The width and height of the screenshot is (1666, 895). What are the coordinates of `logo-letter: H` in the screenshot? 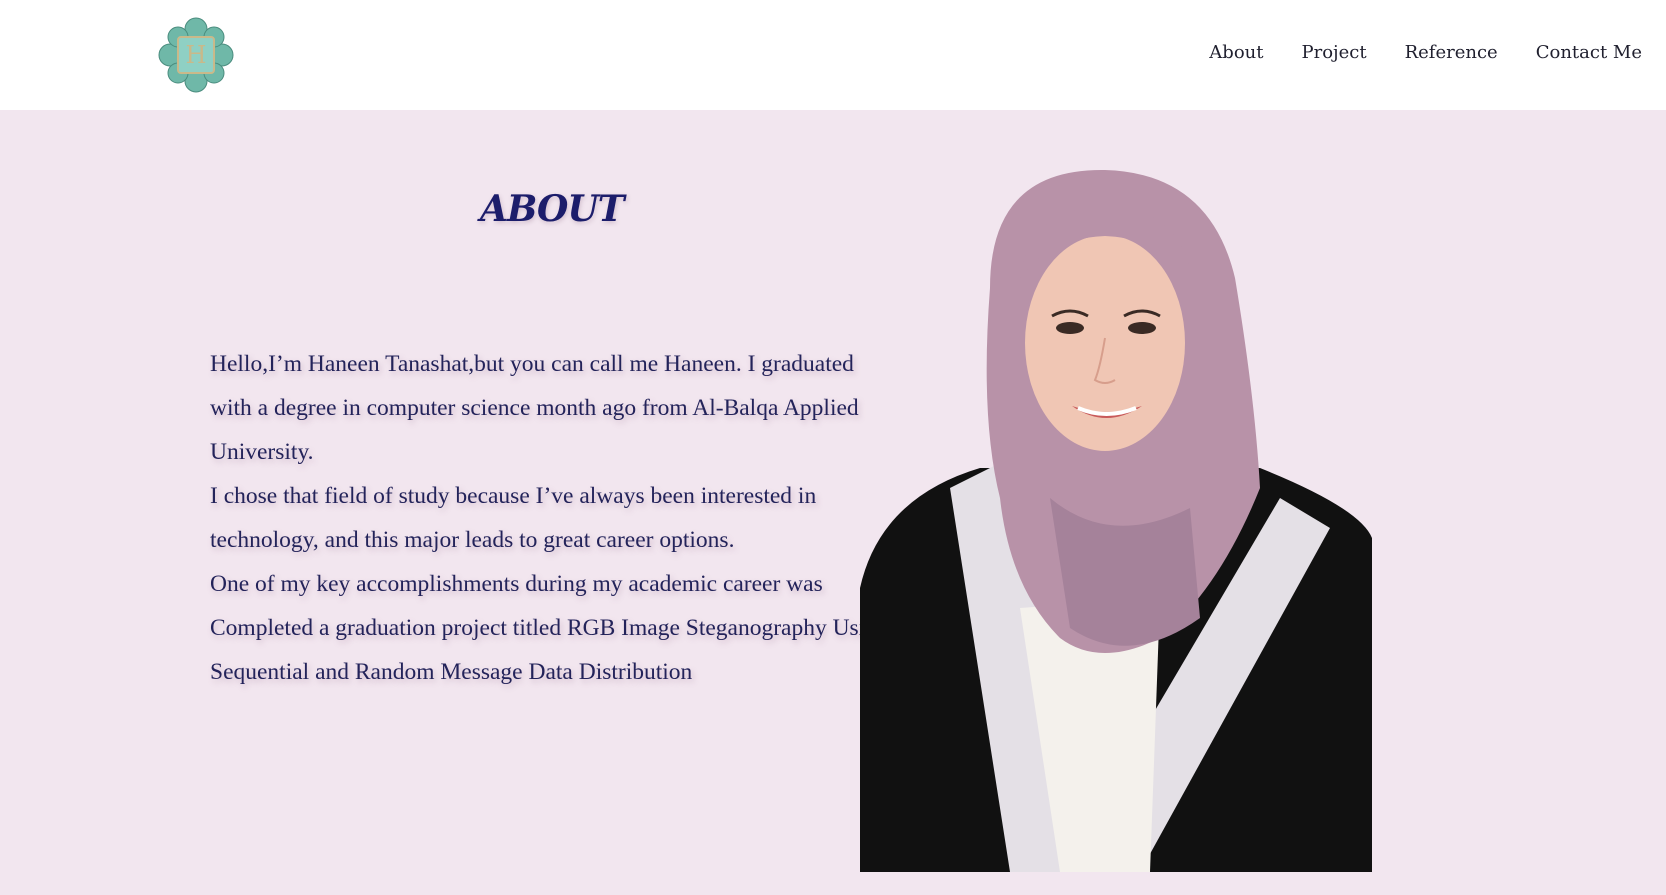 It's located at (196, 55).